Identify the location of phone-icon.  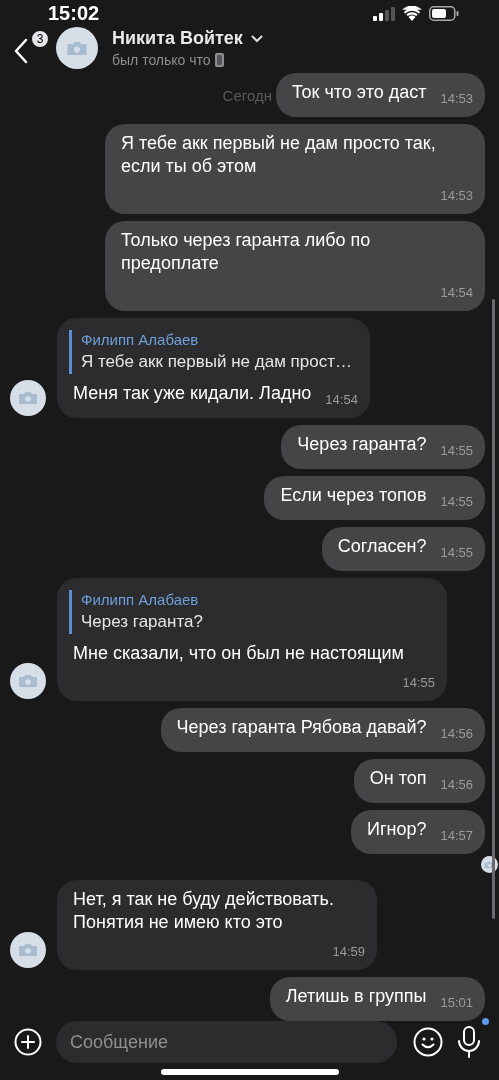
(219, 60).